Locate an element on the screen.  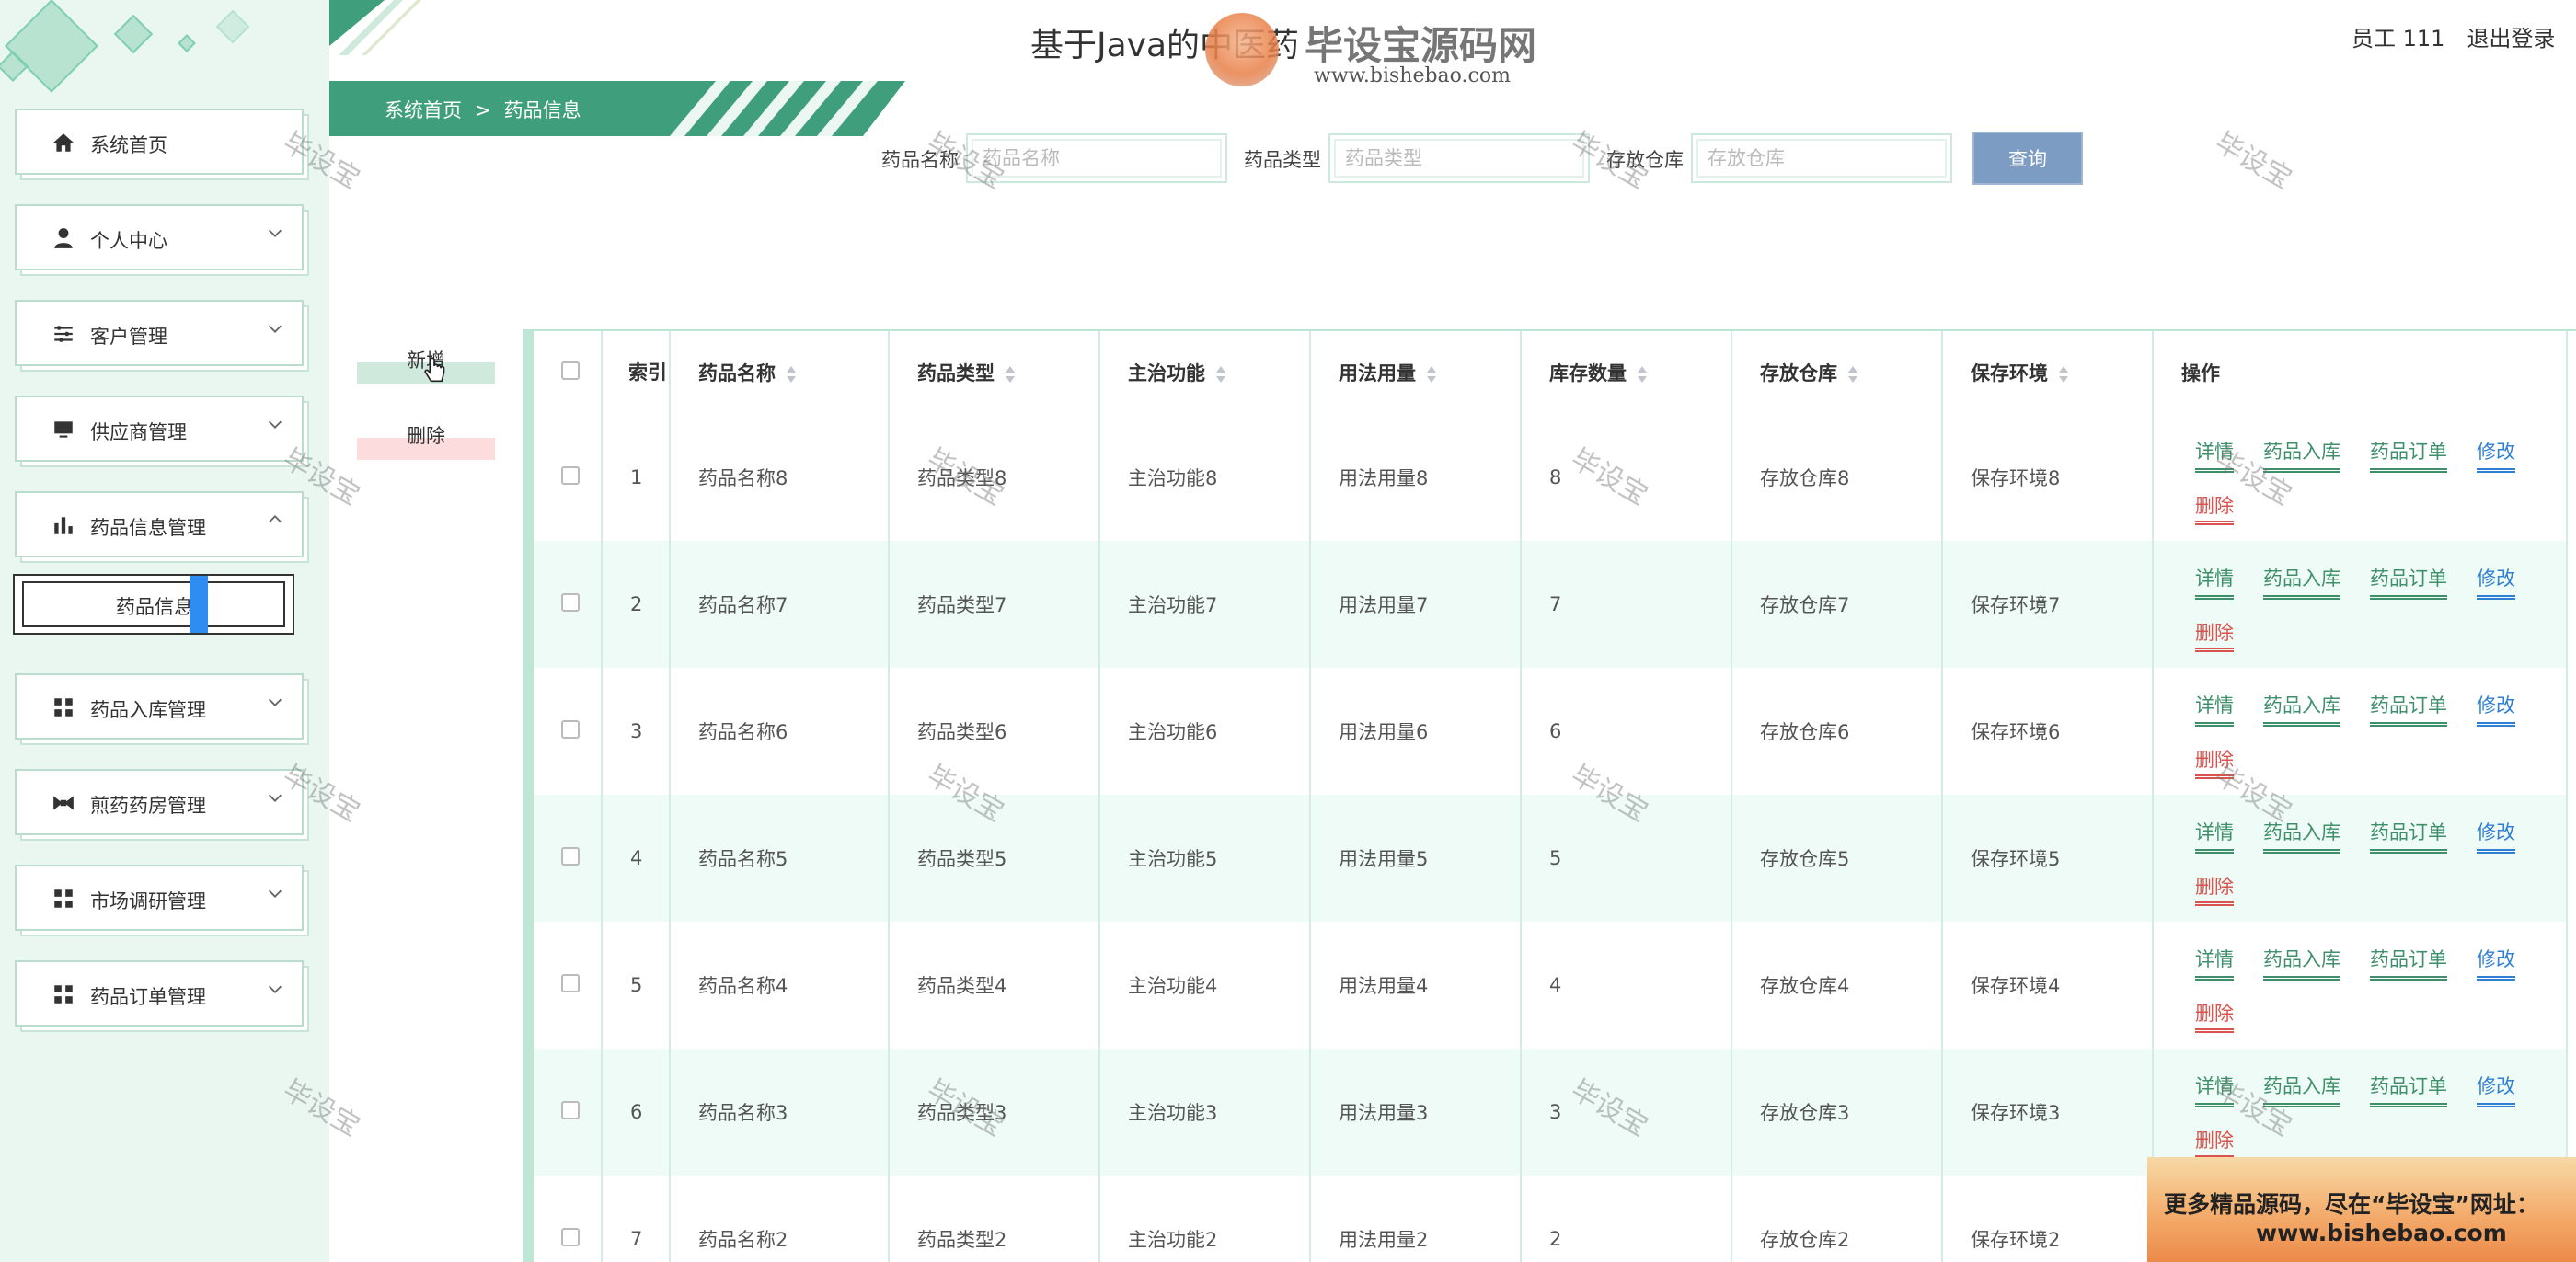
cell-index: 2 is located at coordinates (636, 604).